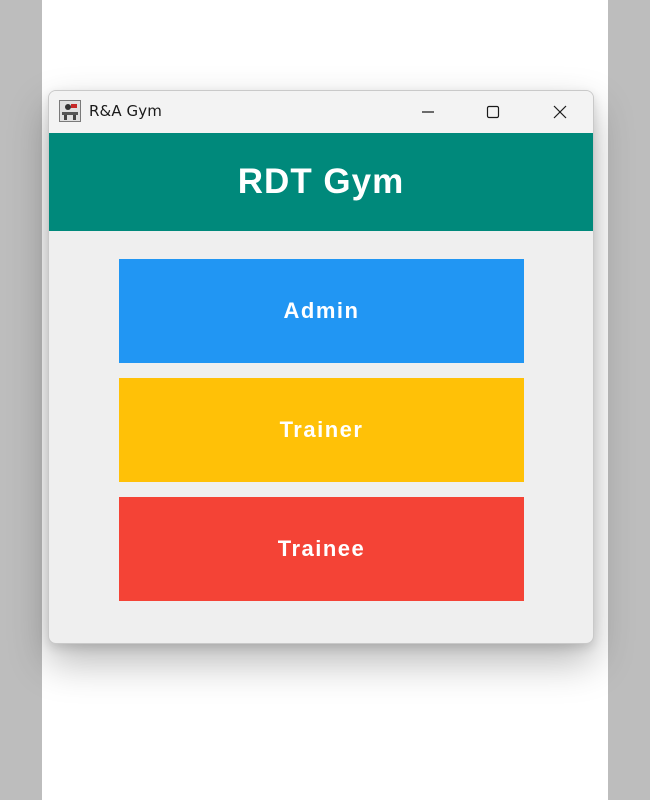 The height and width of the screenshot is (800, 650). I want to click on close-button, so click(560, 112).